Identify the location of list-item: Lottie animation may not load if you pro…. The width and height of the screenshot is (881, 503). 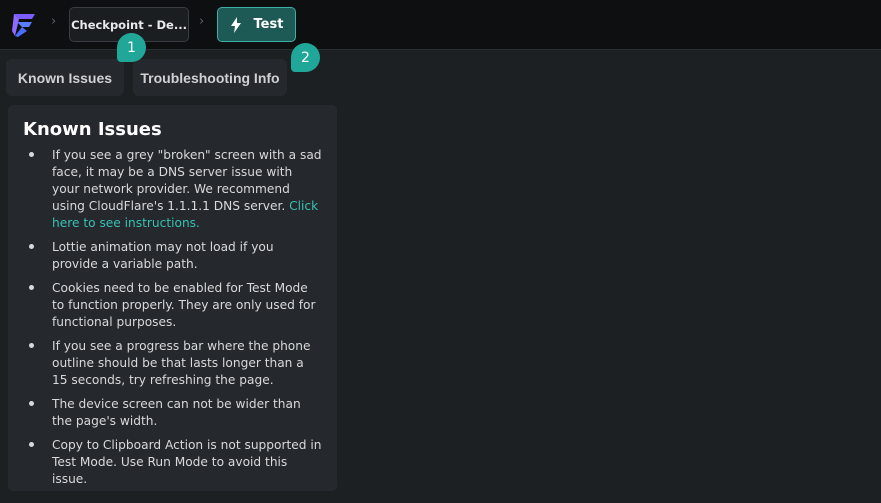
(173, 256).